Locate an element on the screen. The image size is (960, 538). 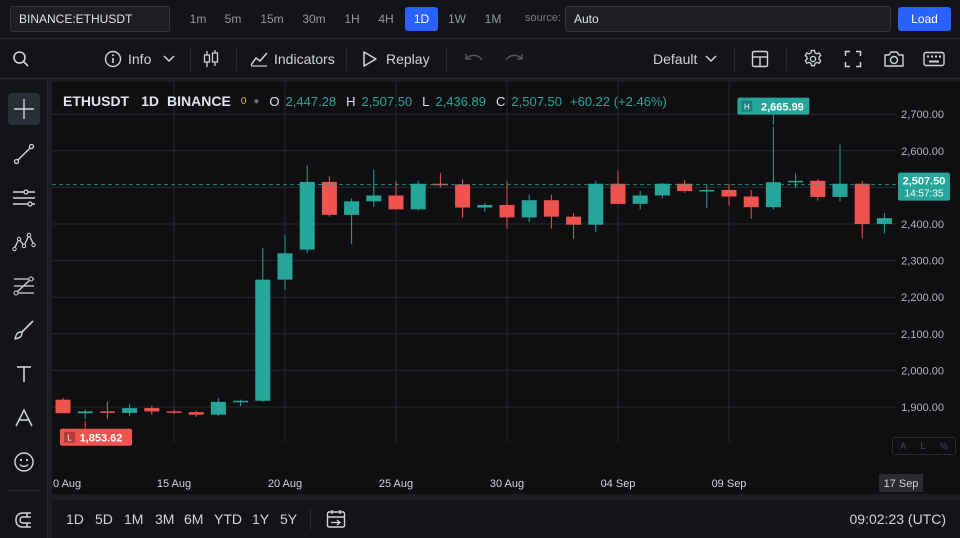
range-divider is located at coordinates (310, 519).